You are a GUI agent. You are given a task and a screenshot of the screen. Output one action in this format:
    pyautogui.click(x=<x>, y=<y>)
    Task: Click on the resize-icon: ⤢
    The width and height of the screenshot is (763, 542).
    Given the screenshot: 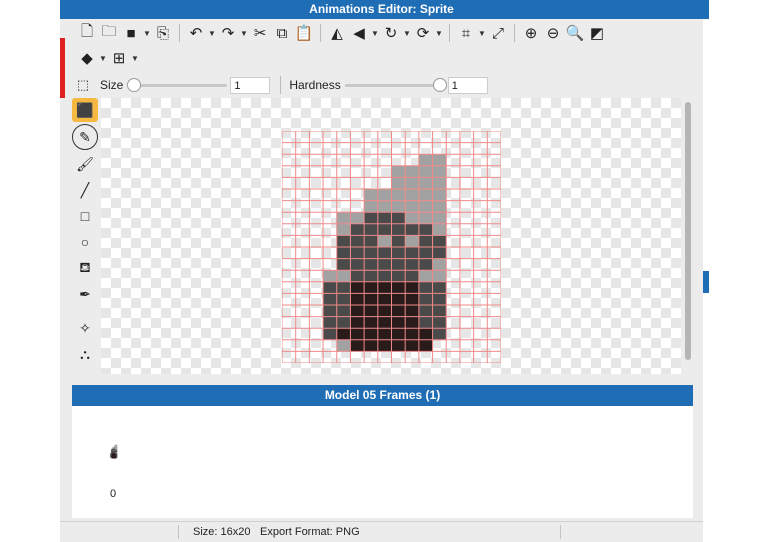 What is the action you would take?
    pyautogui.click(x=498, y=33)
    